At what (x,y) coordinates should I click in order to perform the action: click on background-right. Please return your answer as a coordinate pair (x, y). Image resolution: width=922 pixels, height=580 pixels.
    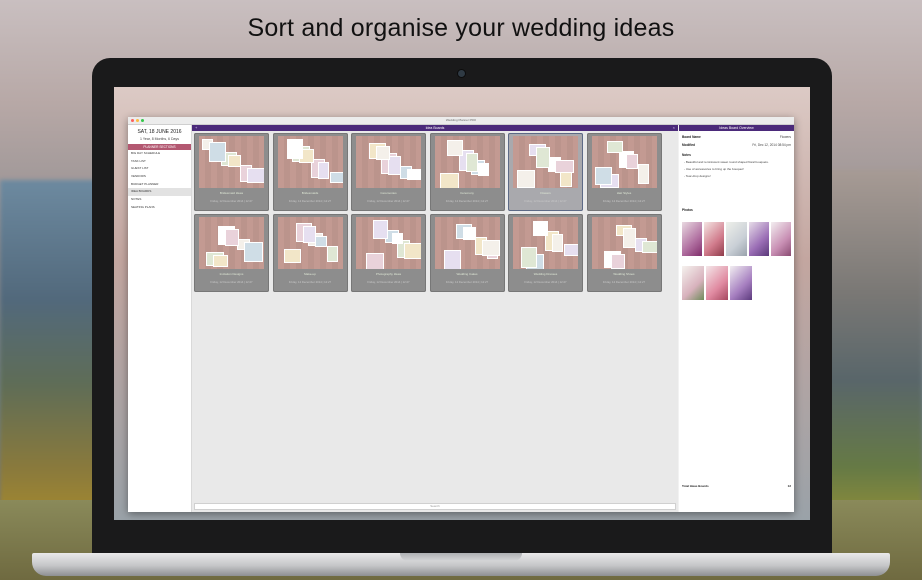
    Looking at the image, I should click on (872, 345).